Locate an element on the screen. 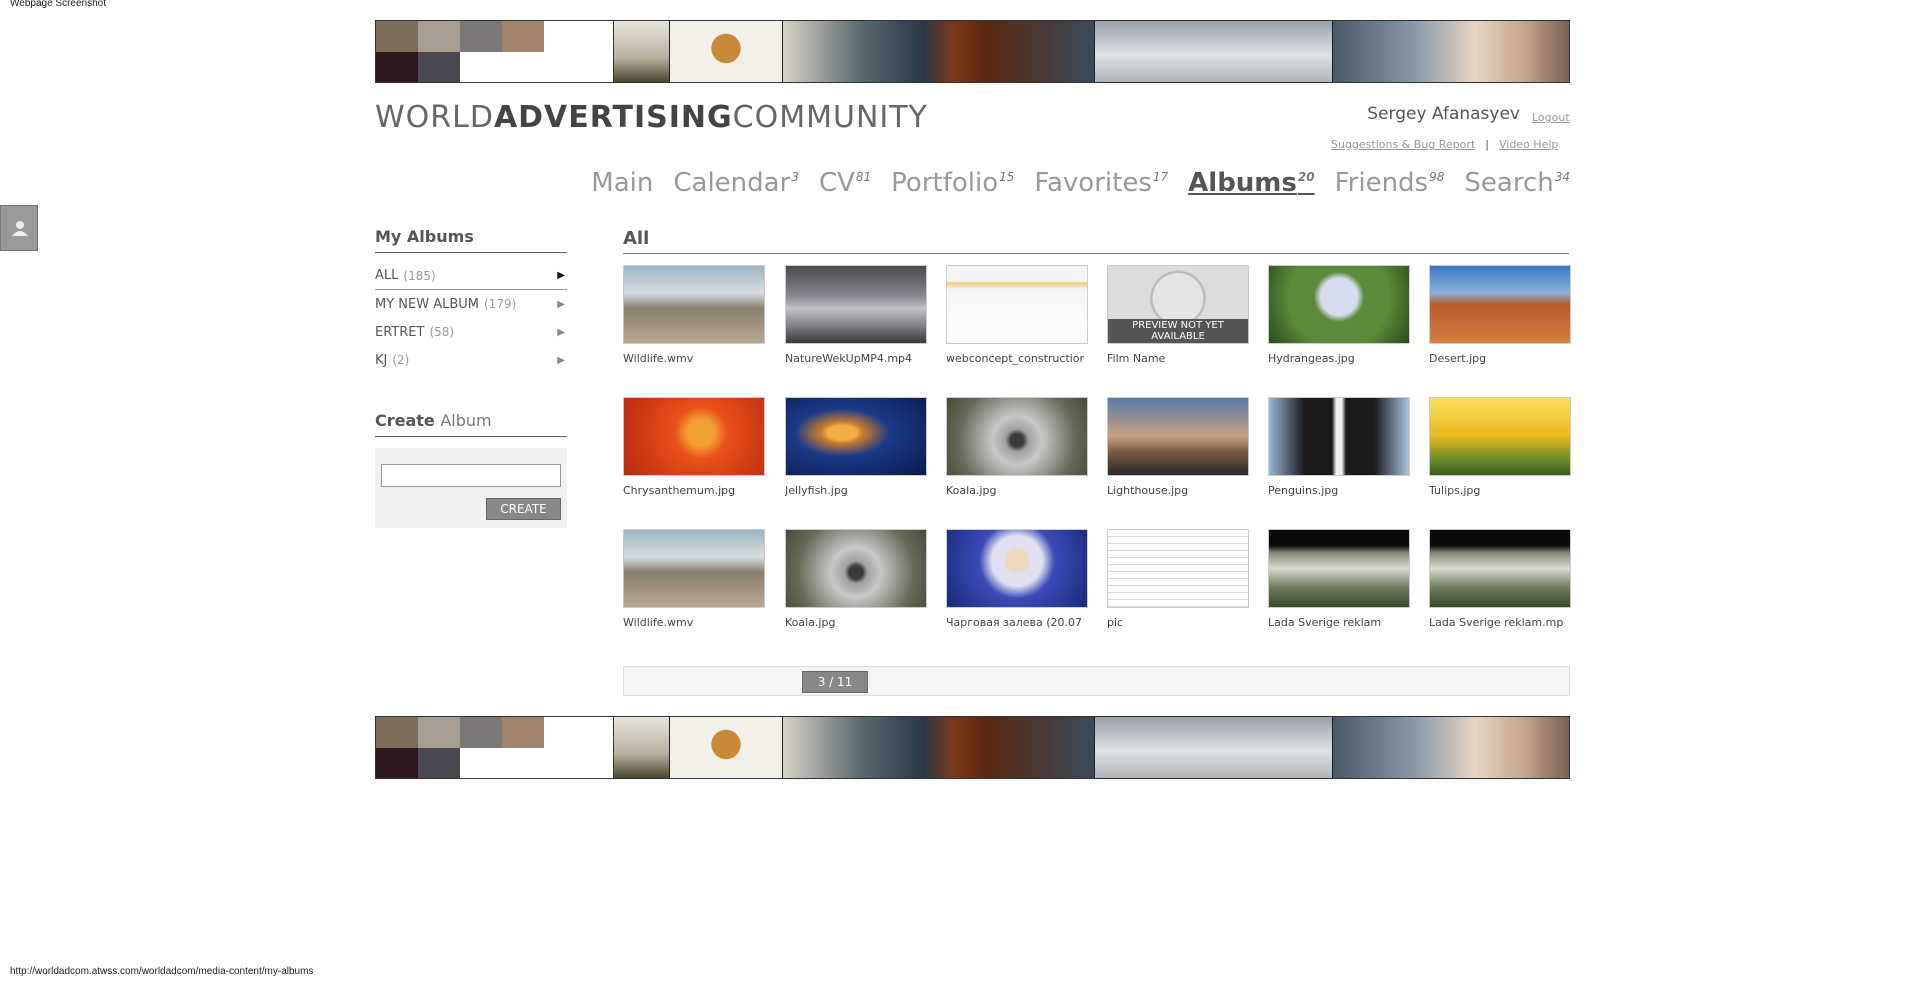 This screenshot has width=1920, height=984. media-item: Desert.jpg is located at coordinates (1500, 315).